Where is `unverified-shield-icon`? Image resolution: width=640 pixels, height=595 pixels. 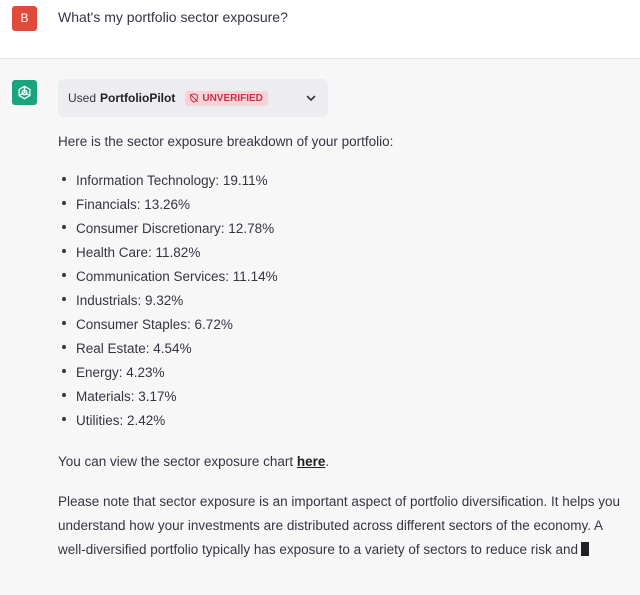
unverified-shield-icon is located at coordinates (194, 98).